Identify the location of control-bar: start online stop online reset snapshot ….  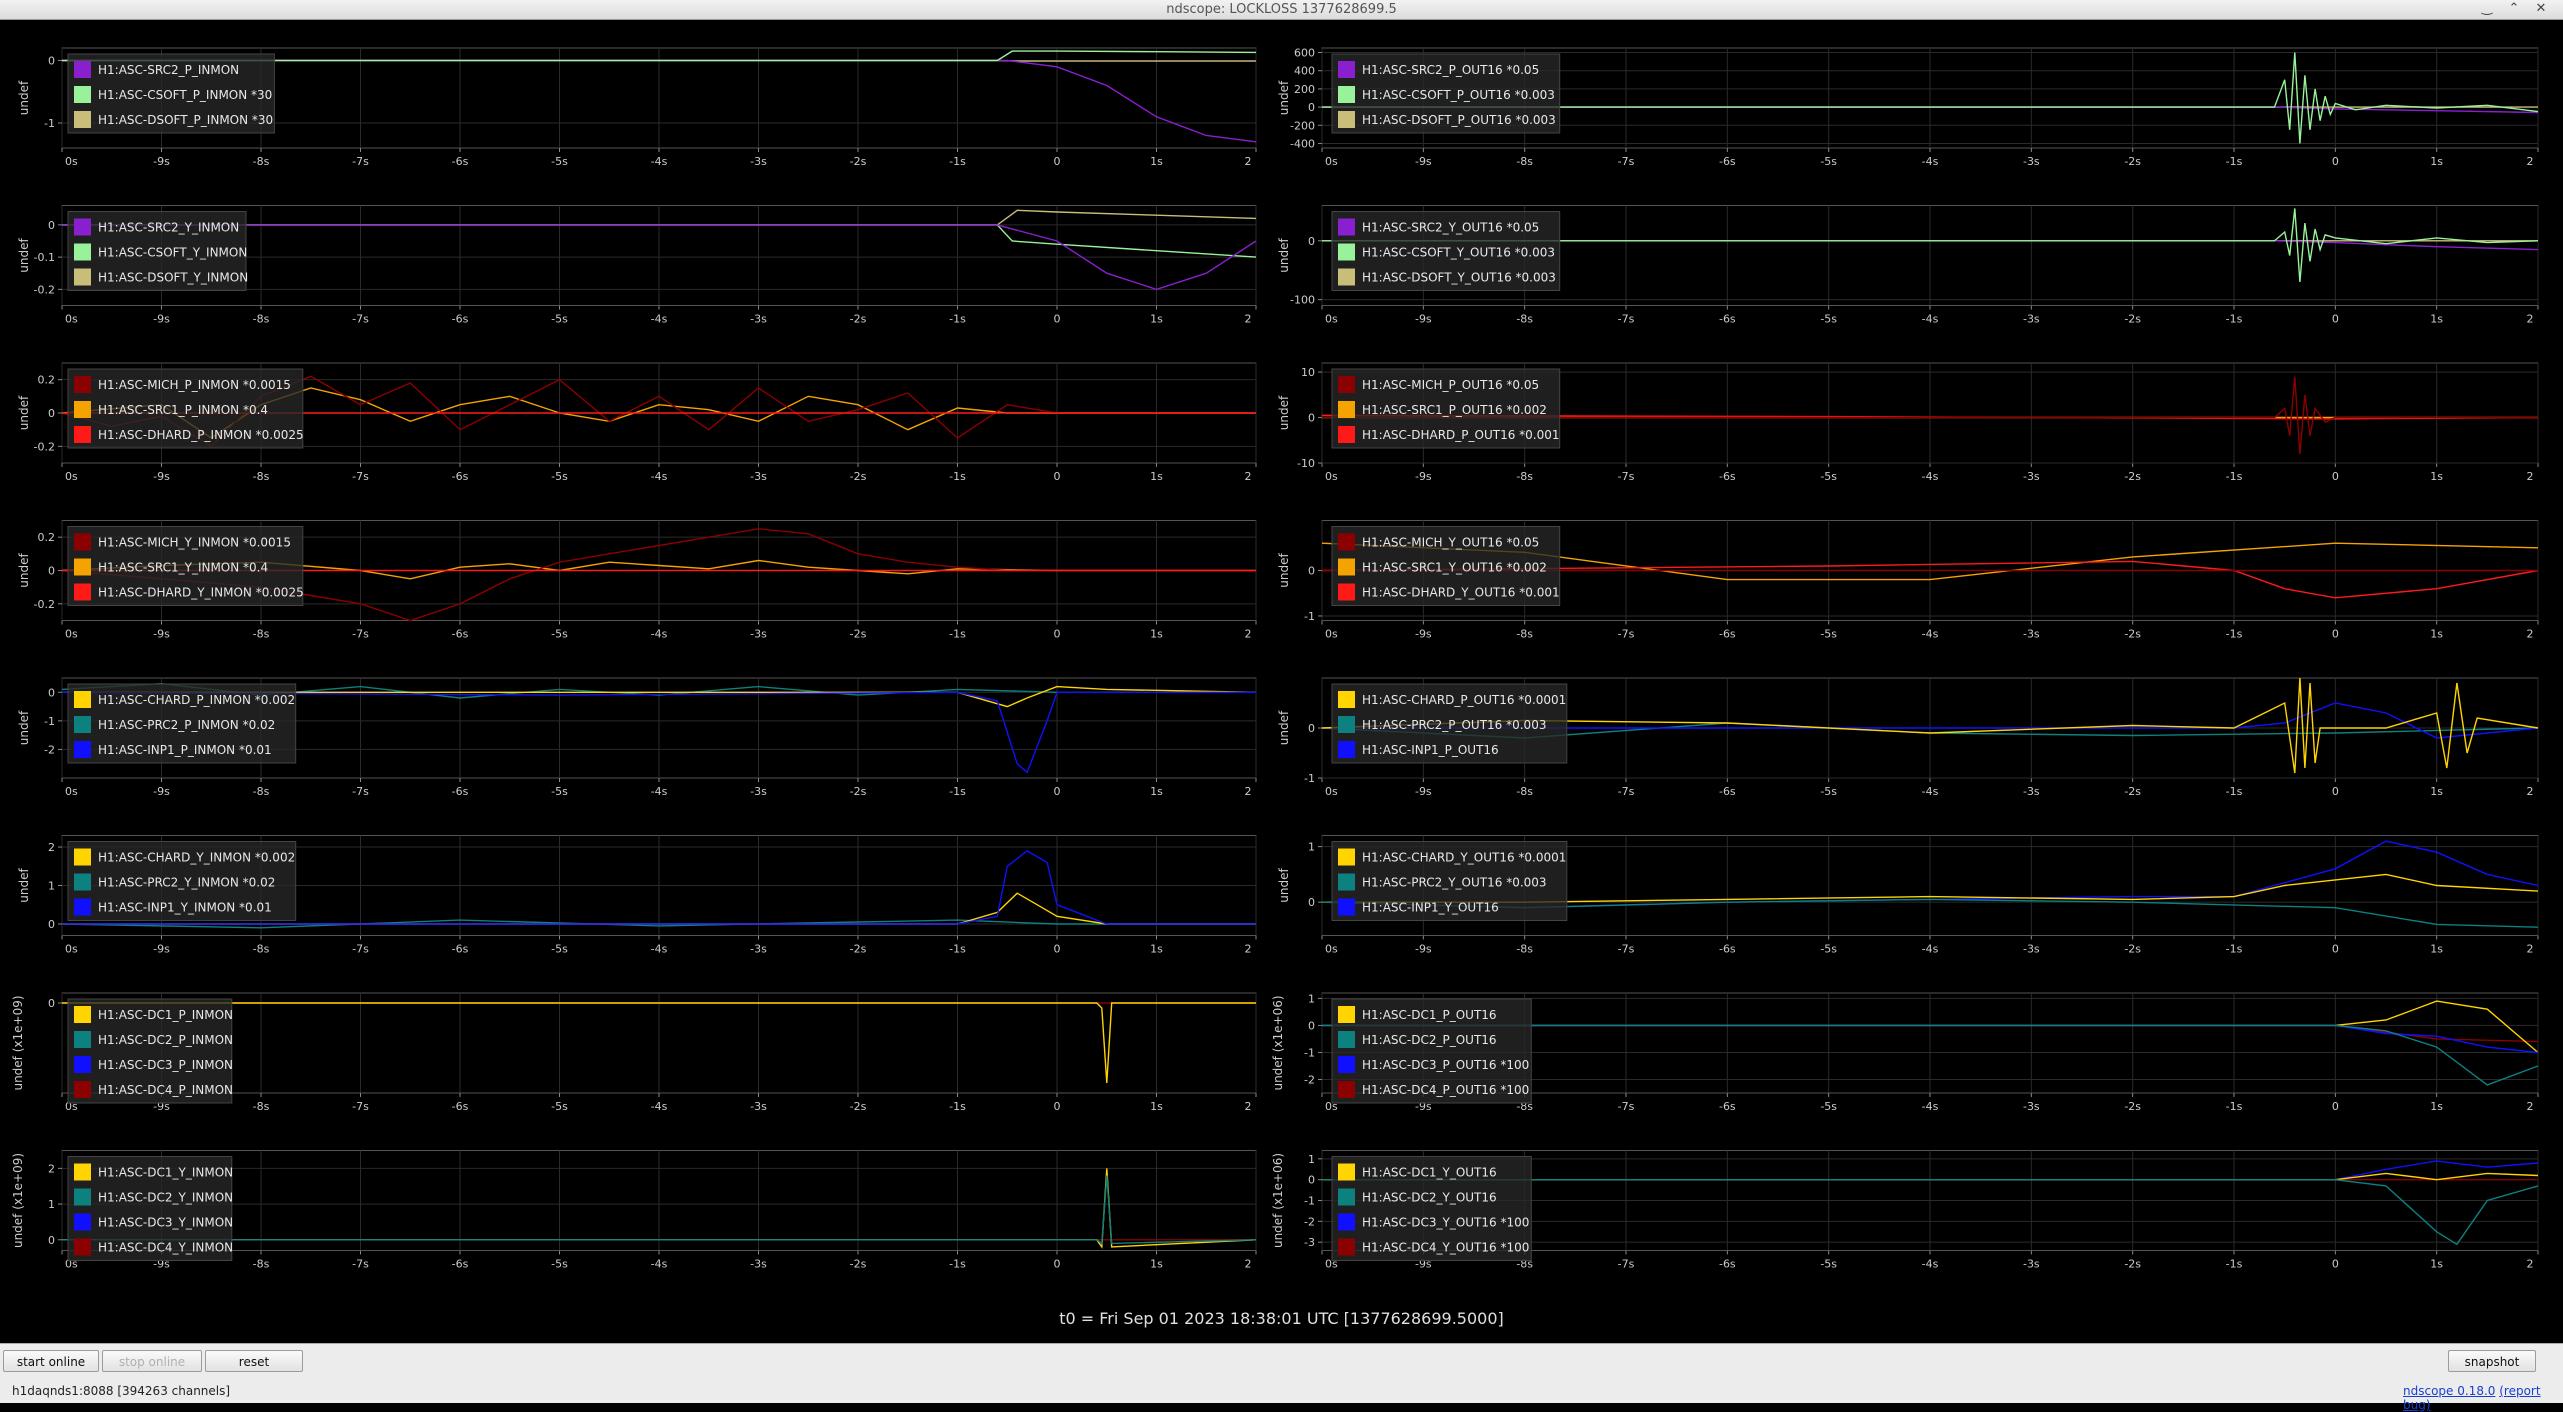
(1281, 1377).